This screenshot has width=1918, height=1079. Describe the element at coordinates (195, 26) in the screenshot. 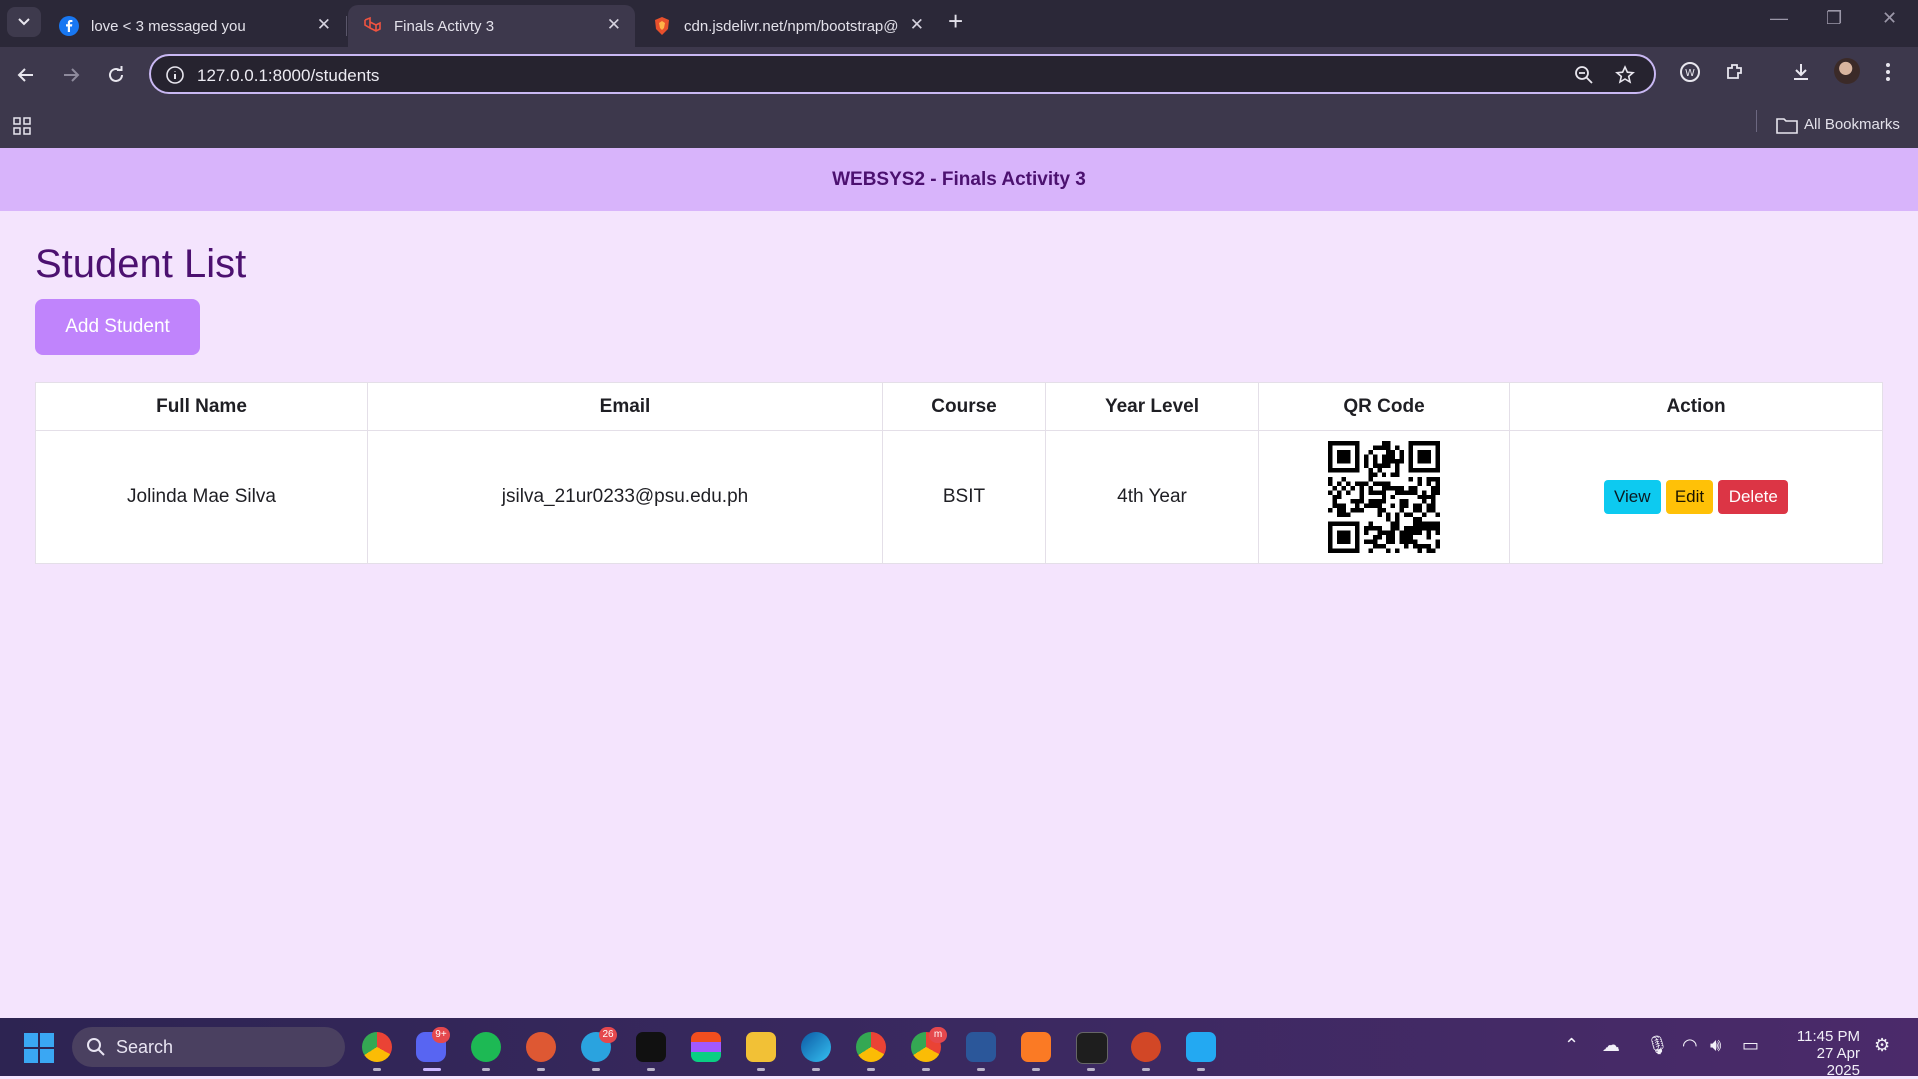

I see `tab-facebook: love < 3 messaged you ✕` at that location.